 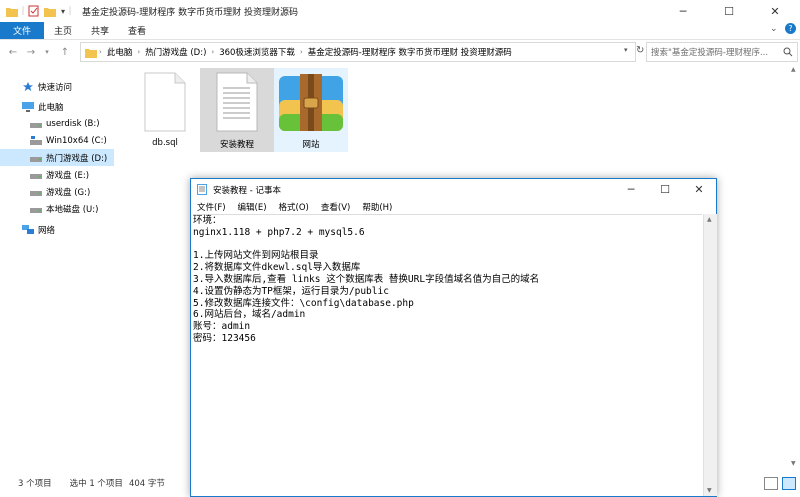 What do you see at coordinates (277, 268) in the screenshot?
I see `text-line: 2.将数据库文件dkewl.sql导入数据库` at bounding box center [277, 268].